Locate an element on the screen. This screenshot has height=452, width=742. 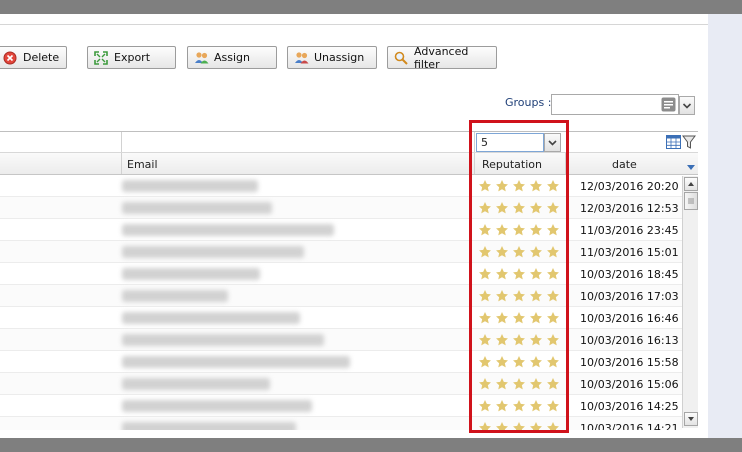
date-cell: 10/03/2016 15:58 is located at coordinates (629, 362).